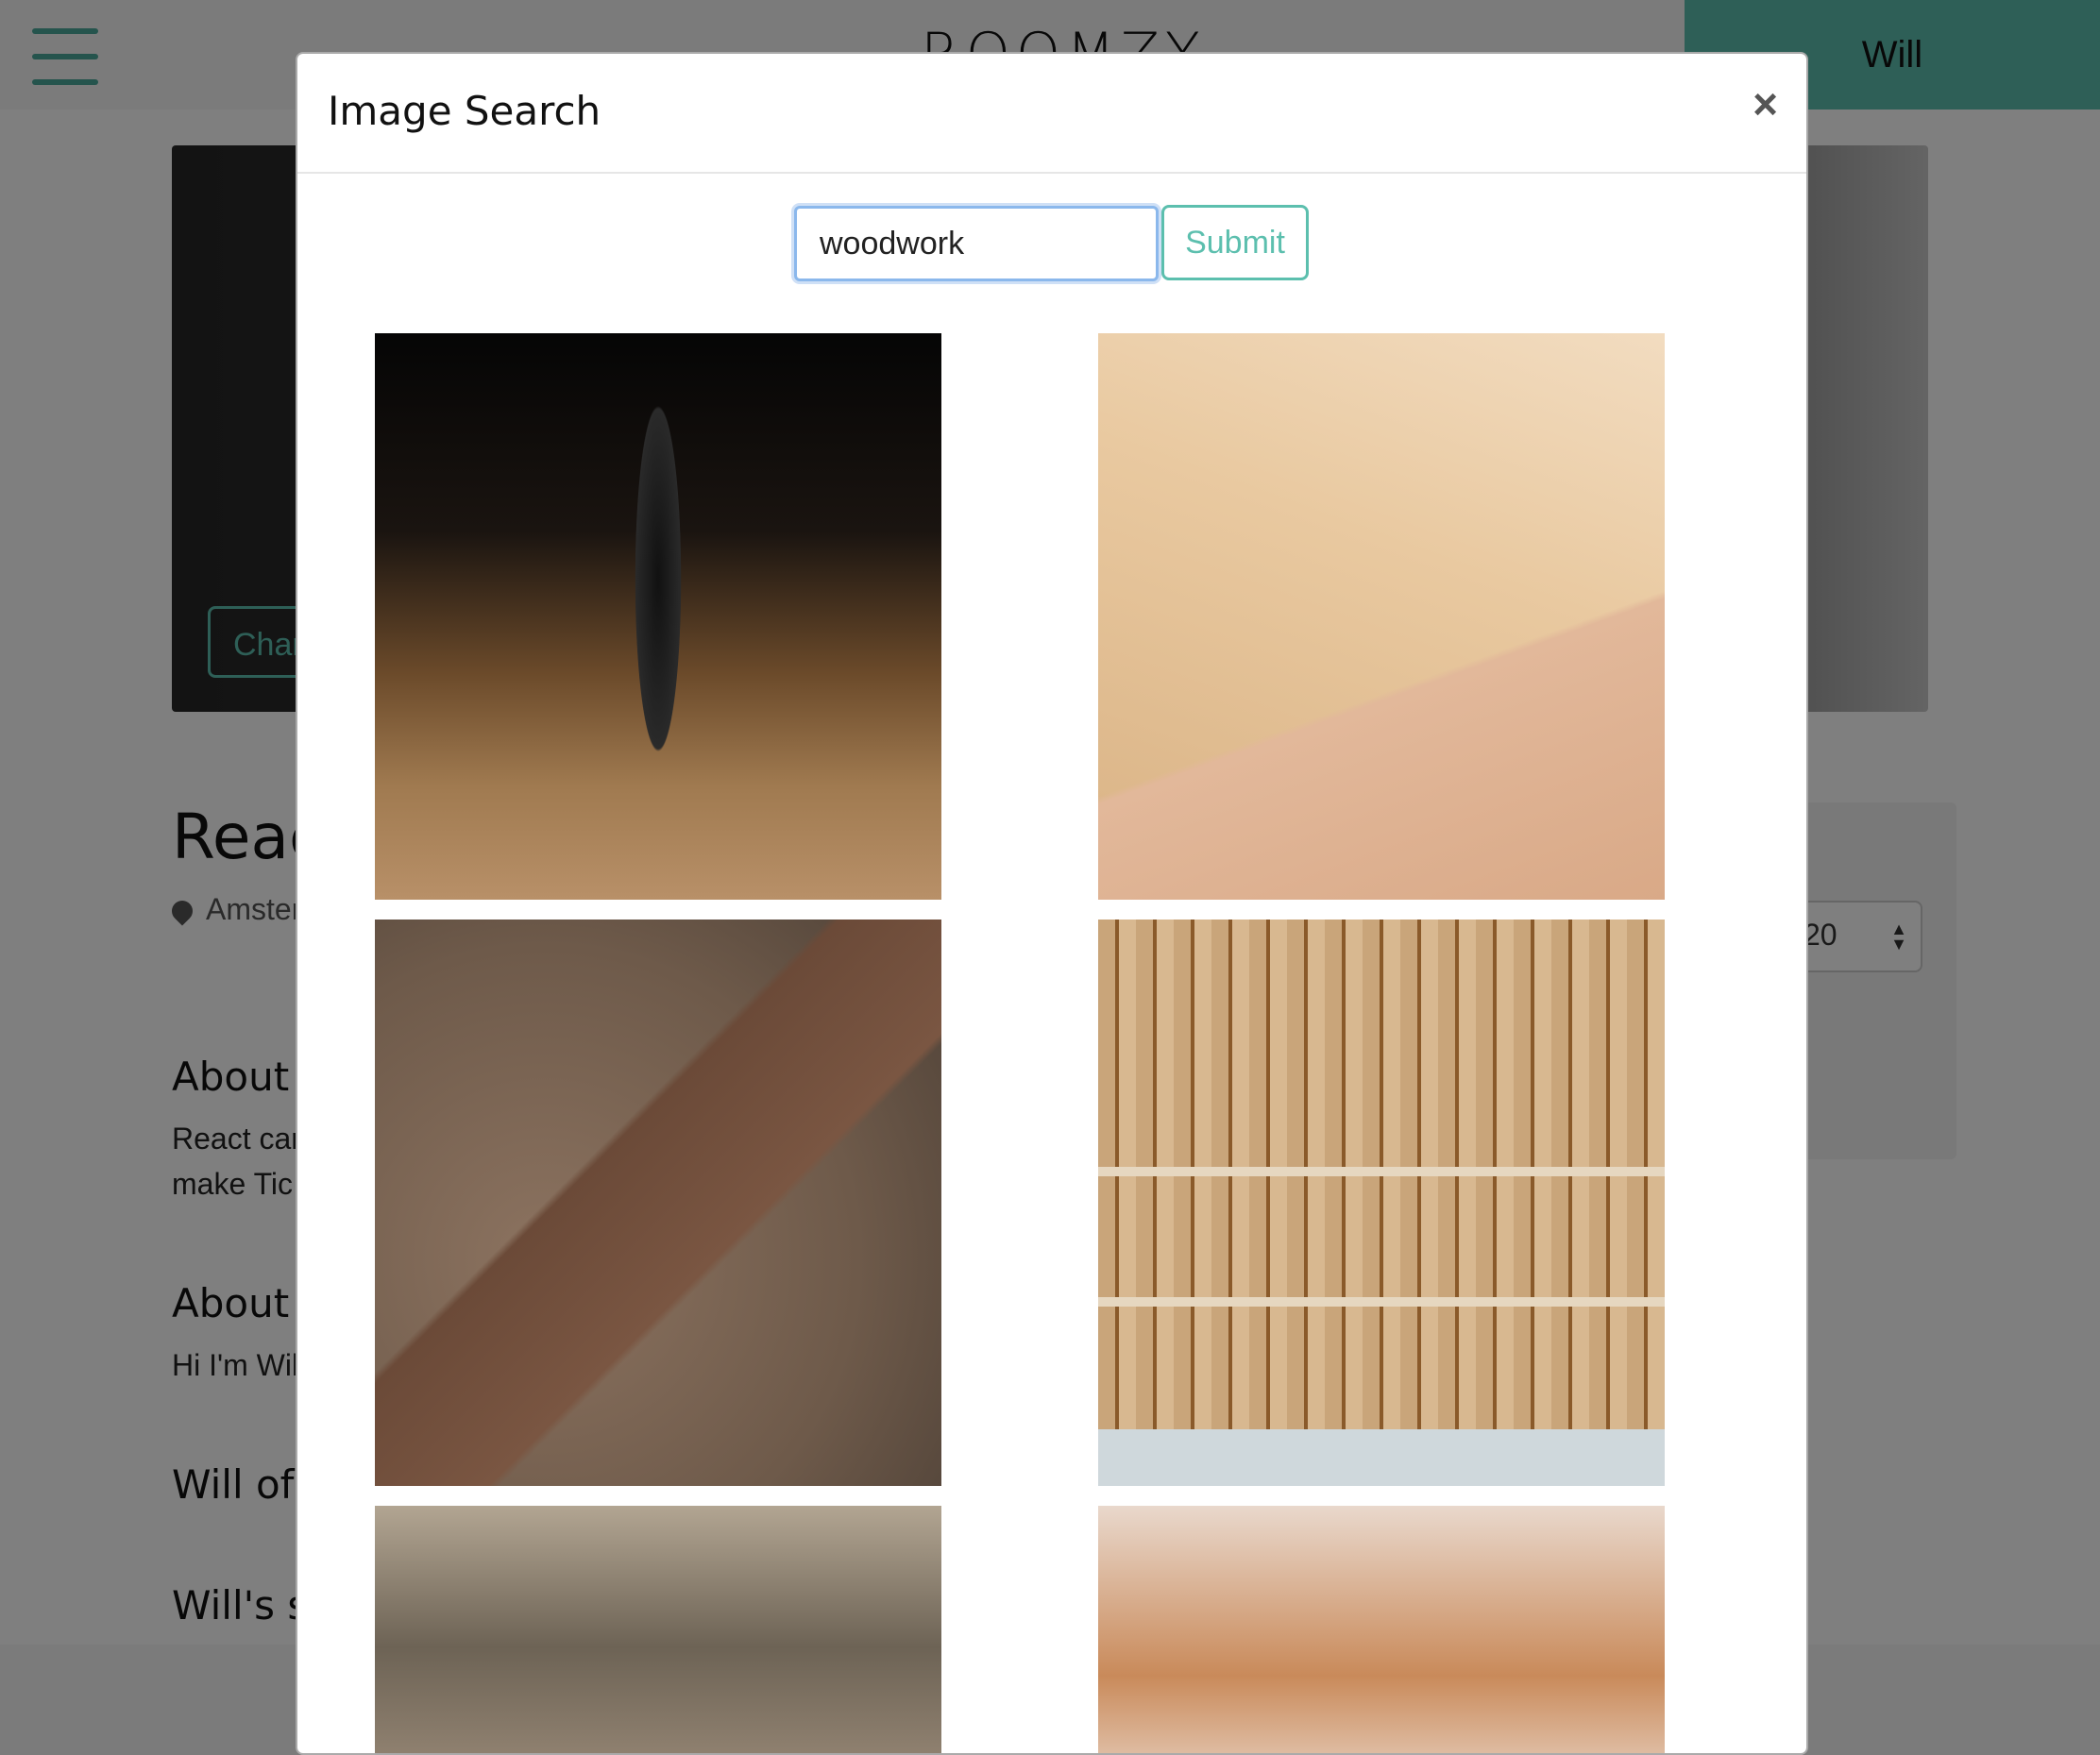 This screenshot has height=1755, width=2100. I want to click on modal-header: Image Search ×, so click(1051, 114).